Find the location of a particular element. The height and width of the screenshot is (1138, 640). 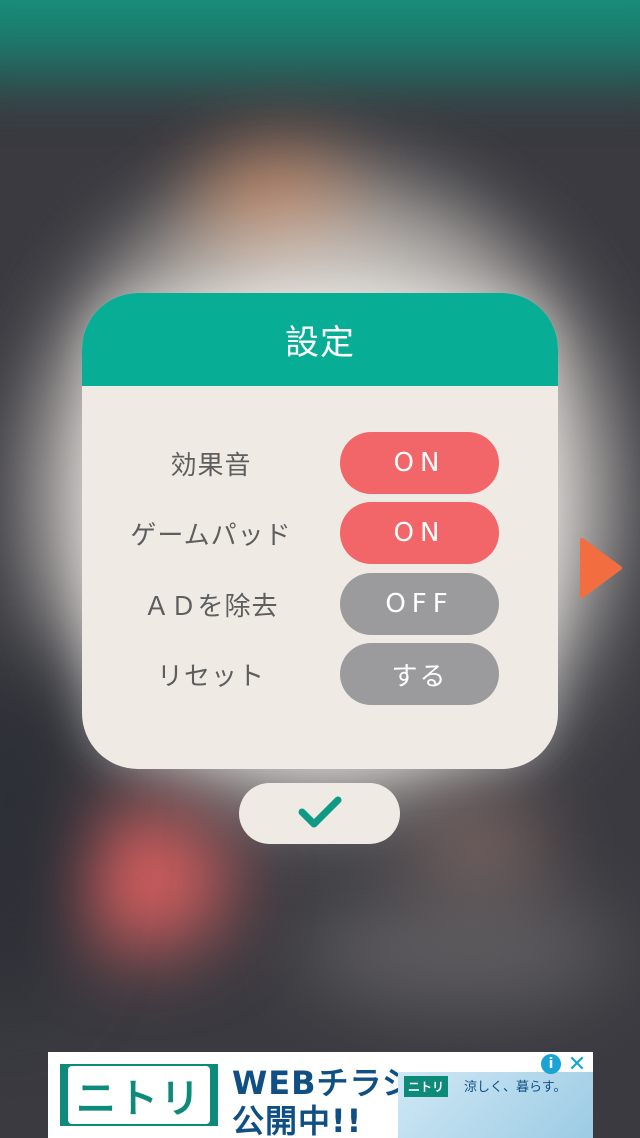

setting-row-gamepad: ゲームパッド ON is located at coordinates (320, 533).